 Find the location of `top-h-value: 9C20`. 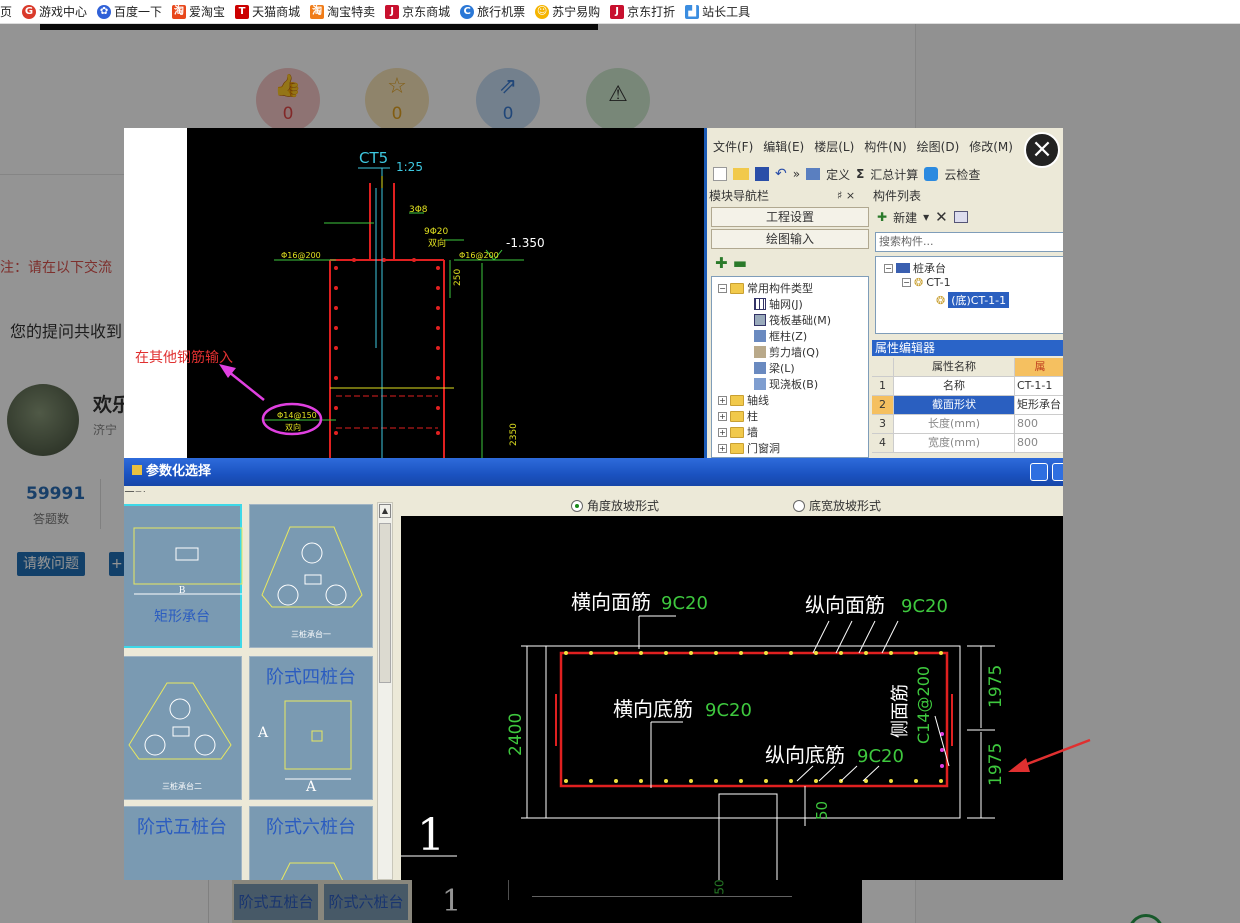

top-h-value: 9C20 is located at coordinates (684, 603).